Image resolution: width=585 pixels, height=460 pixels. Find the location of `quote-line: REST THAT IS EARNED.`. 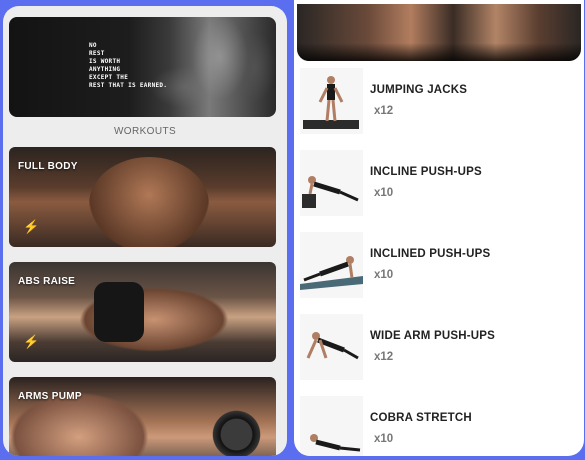

quote-line: REST THAT IS EARNED. is located at coordinates (128, 85).